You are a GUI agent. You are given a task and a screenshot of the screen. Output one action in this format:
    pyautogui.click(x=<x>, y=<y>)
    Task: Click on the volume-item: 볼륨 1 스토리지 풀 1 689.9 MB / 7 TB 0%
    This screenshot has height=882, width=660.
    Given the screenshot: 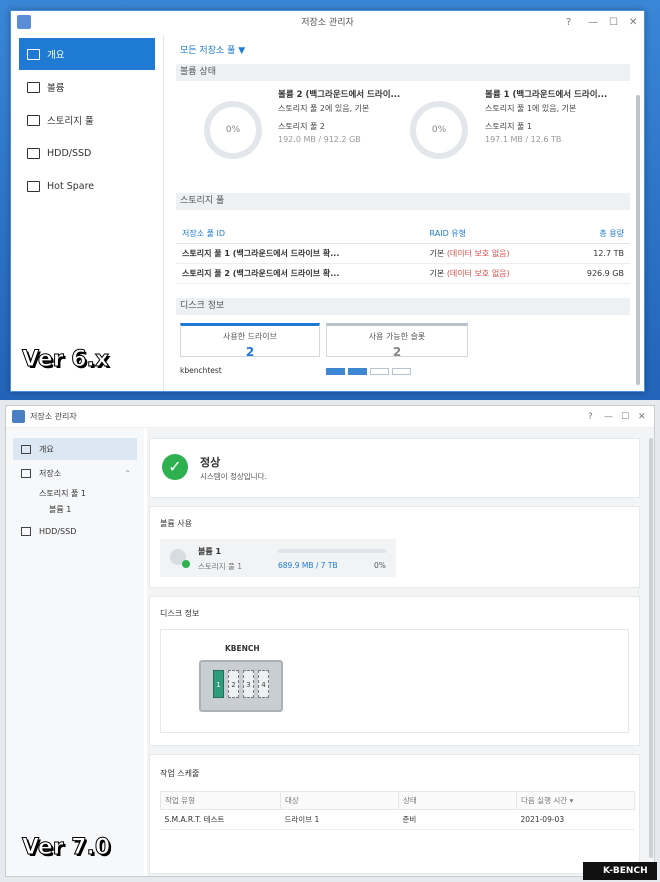 What is the action you would take?
    pyautogui.click(x=278, y=558)
    